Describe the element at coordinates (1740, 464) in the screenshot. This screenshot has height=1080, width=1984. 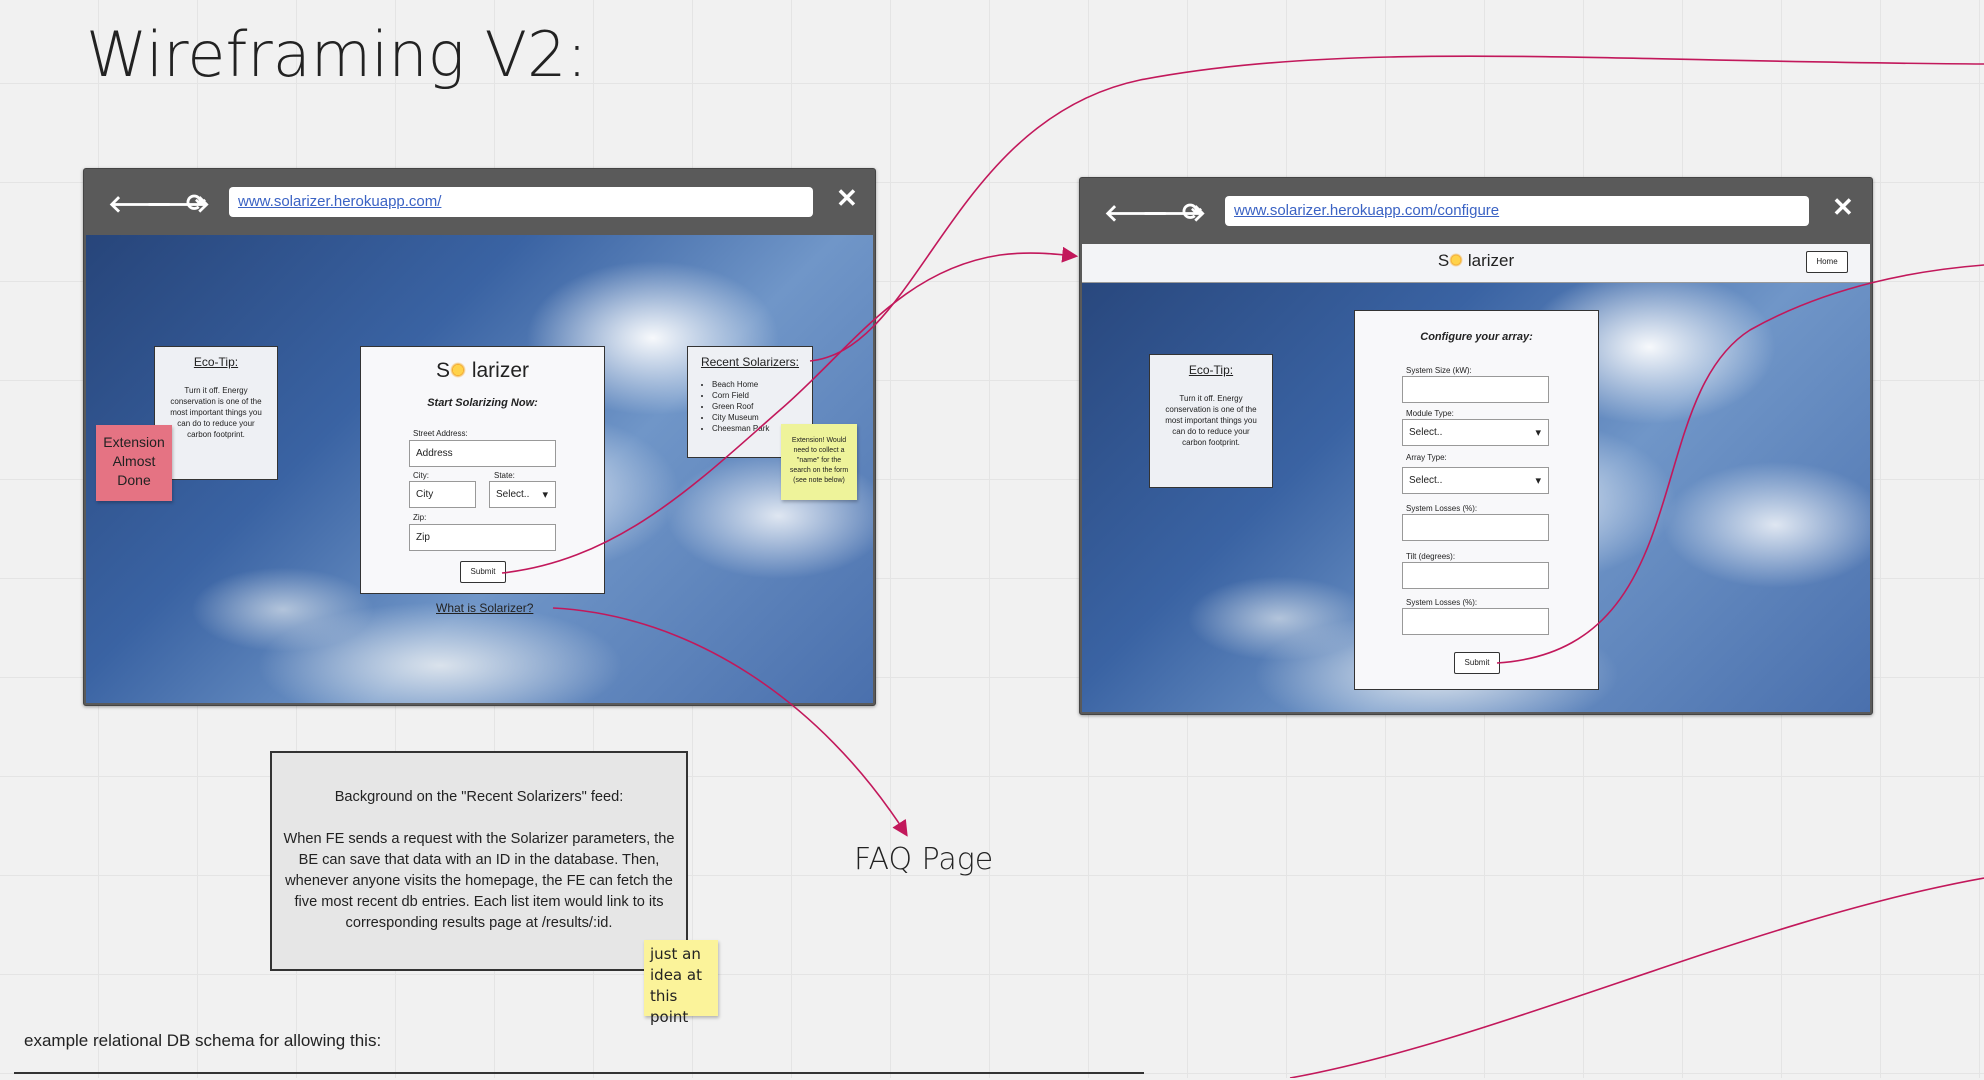
I see `connector-configure-submit` at that location.